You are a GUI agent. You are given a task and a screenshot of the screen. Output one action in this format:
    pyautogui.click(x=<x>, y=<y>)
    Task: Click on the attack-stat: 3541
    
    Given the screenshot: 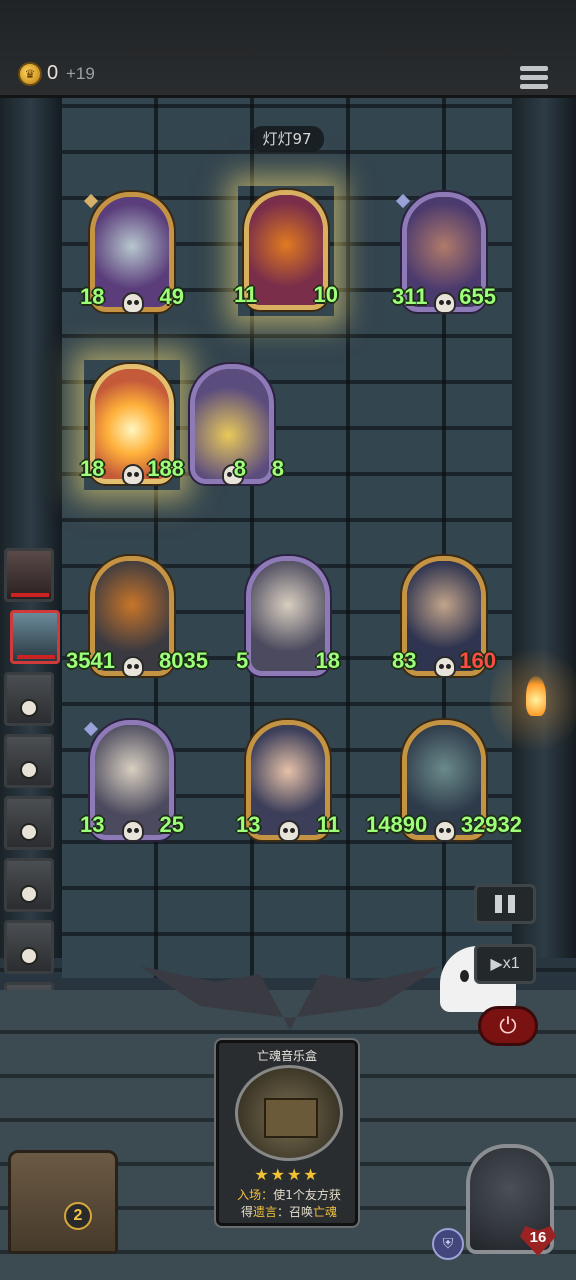 What is the action you would take?
    pyautogui.click(x=90, y=660)
    